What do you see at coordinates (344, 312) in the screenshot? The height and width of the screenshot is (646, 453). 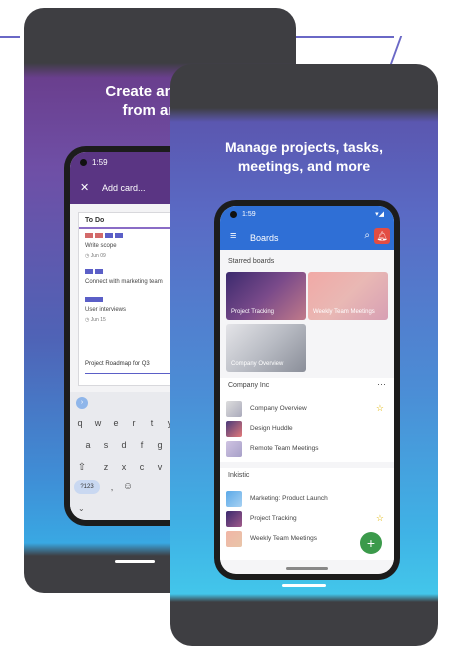 I see `board-tile-label: Weekly Team Meetings` at bounding box center [344, 312].